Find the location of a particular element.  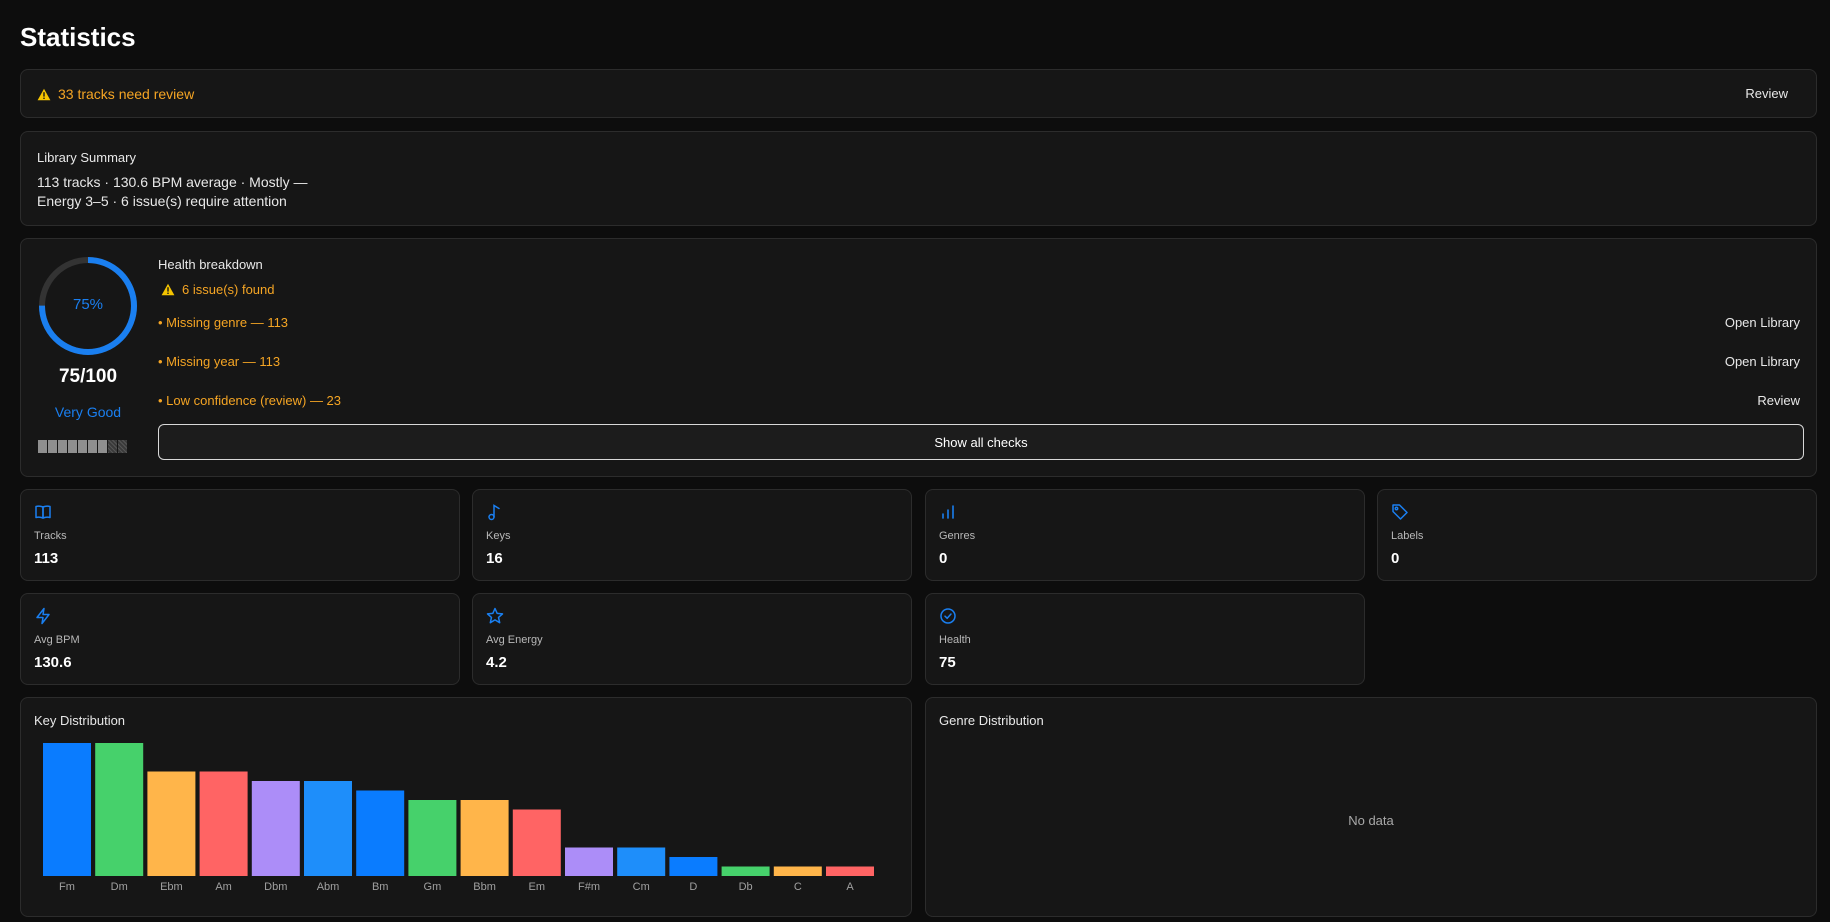

health-grade: Very Good is located at coordinates (88, 412).